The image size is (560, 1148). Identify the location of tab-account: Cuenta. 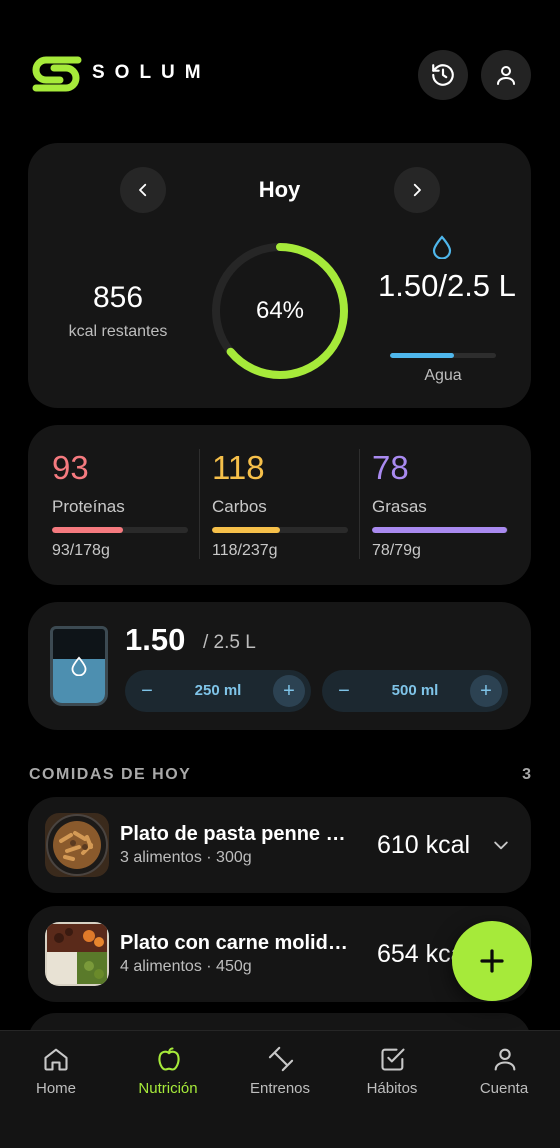
(504, 1089).